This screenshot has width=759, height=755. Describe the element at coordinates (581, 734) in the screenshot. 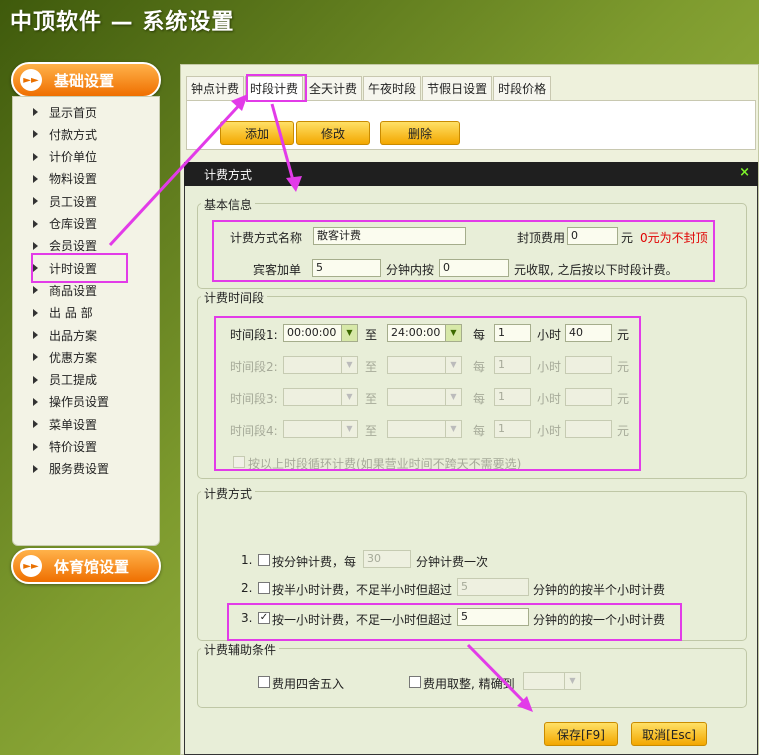

I see `save-button: 保存[F9]` at that location.